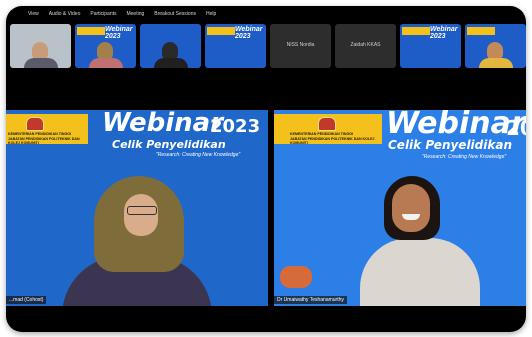  What do you see at coordinates (33, 14) in the screenshot?
I see `menu-view: View` at bounding box center [33, 14].